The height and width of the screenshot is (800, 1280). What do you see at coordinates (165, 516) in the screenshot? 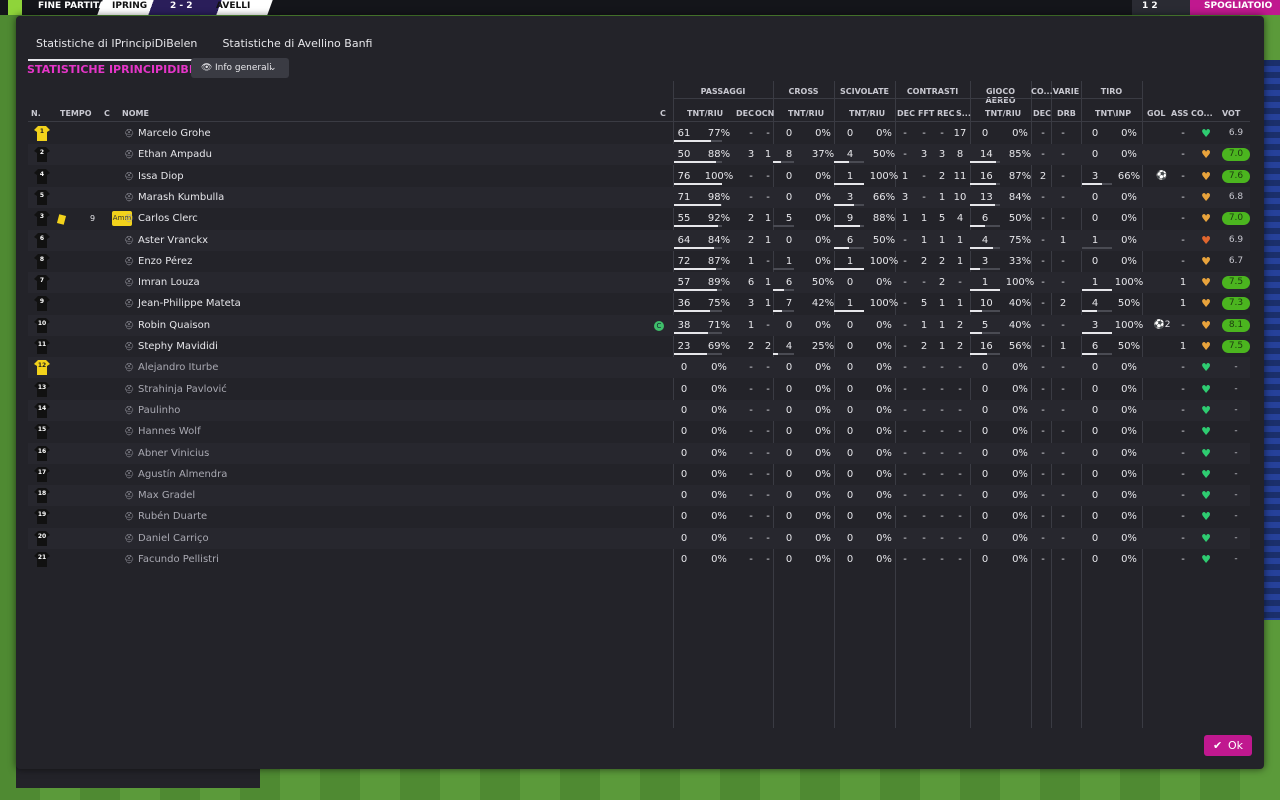
I see `player-name: ⛑ Rubén Duarte` at bounding box center [165, 516].